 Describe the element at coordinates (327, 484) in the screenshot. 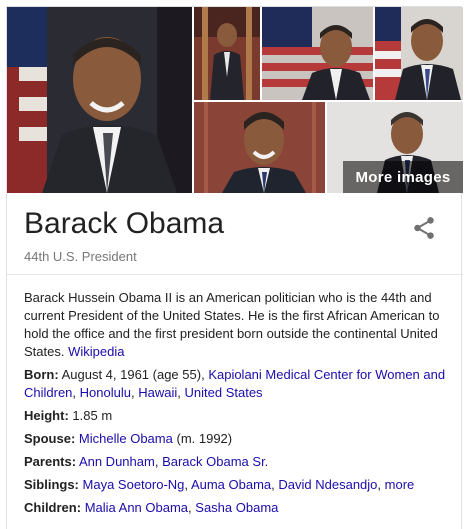

I see `sibling-link: David Ndesandjo` at that location.